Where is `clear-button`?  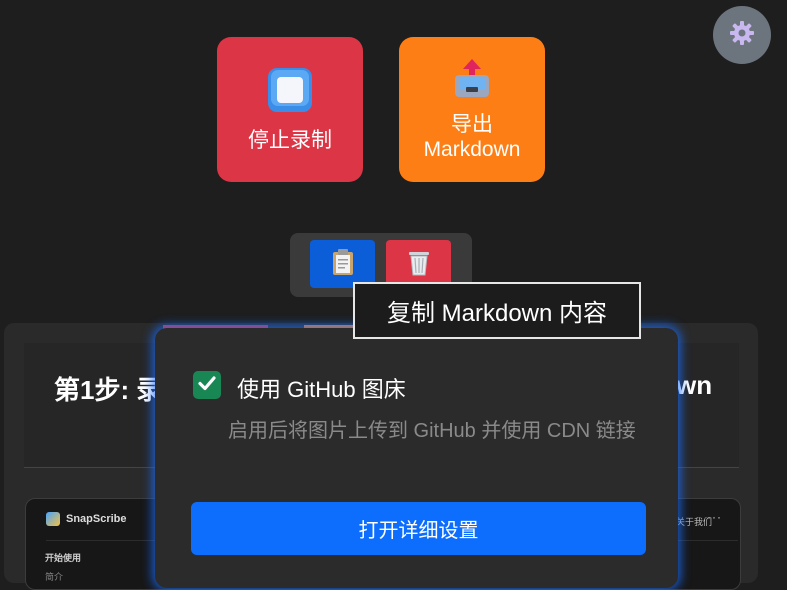
clear-button is located at coordinates (418, 264).